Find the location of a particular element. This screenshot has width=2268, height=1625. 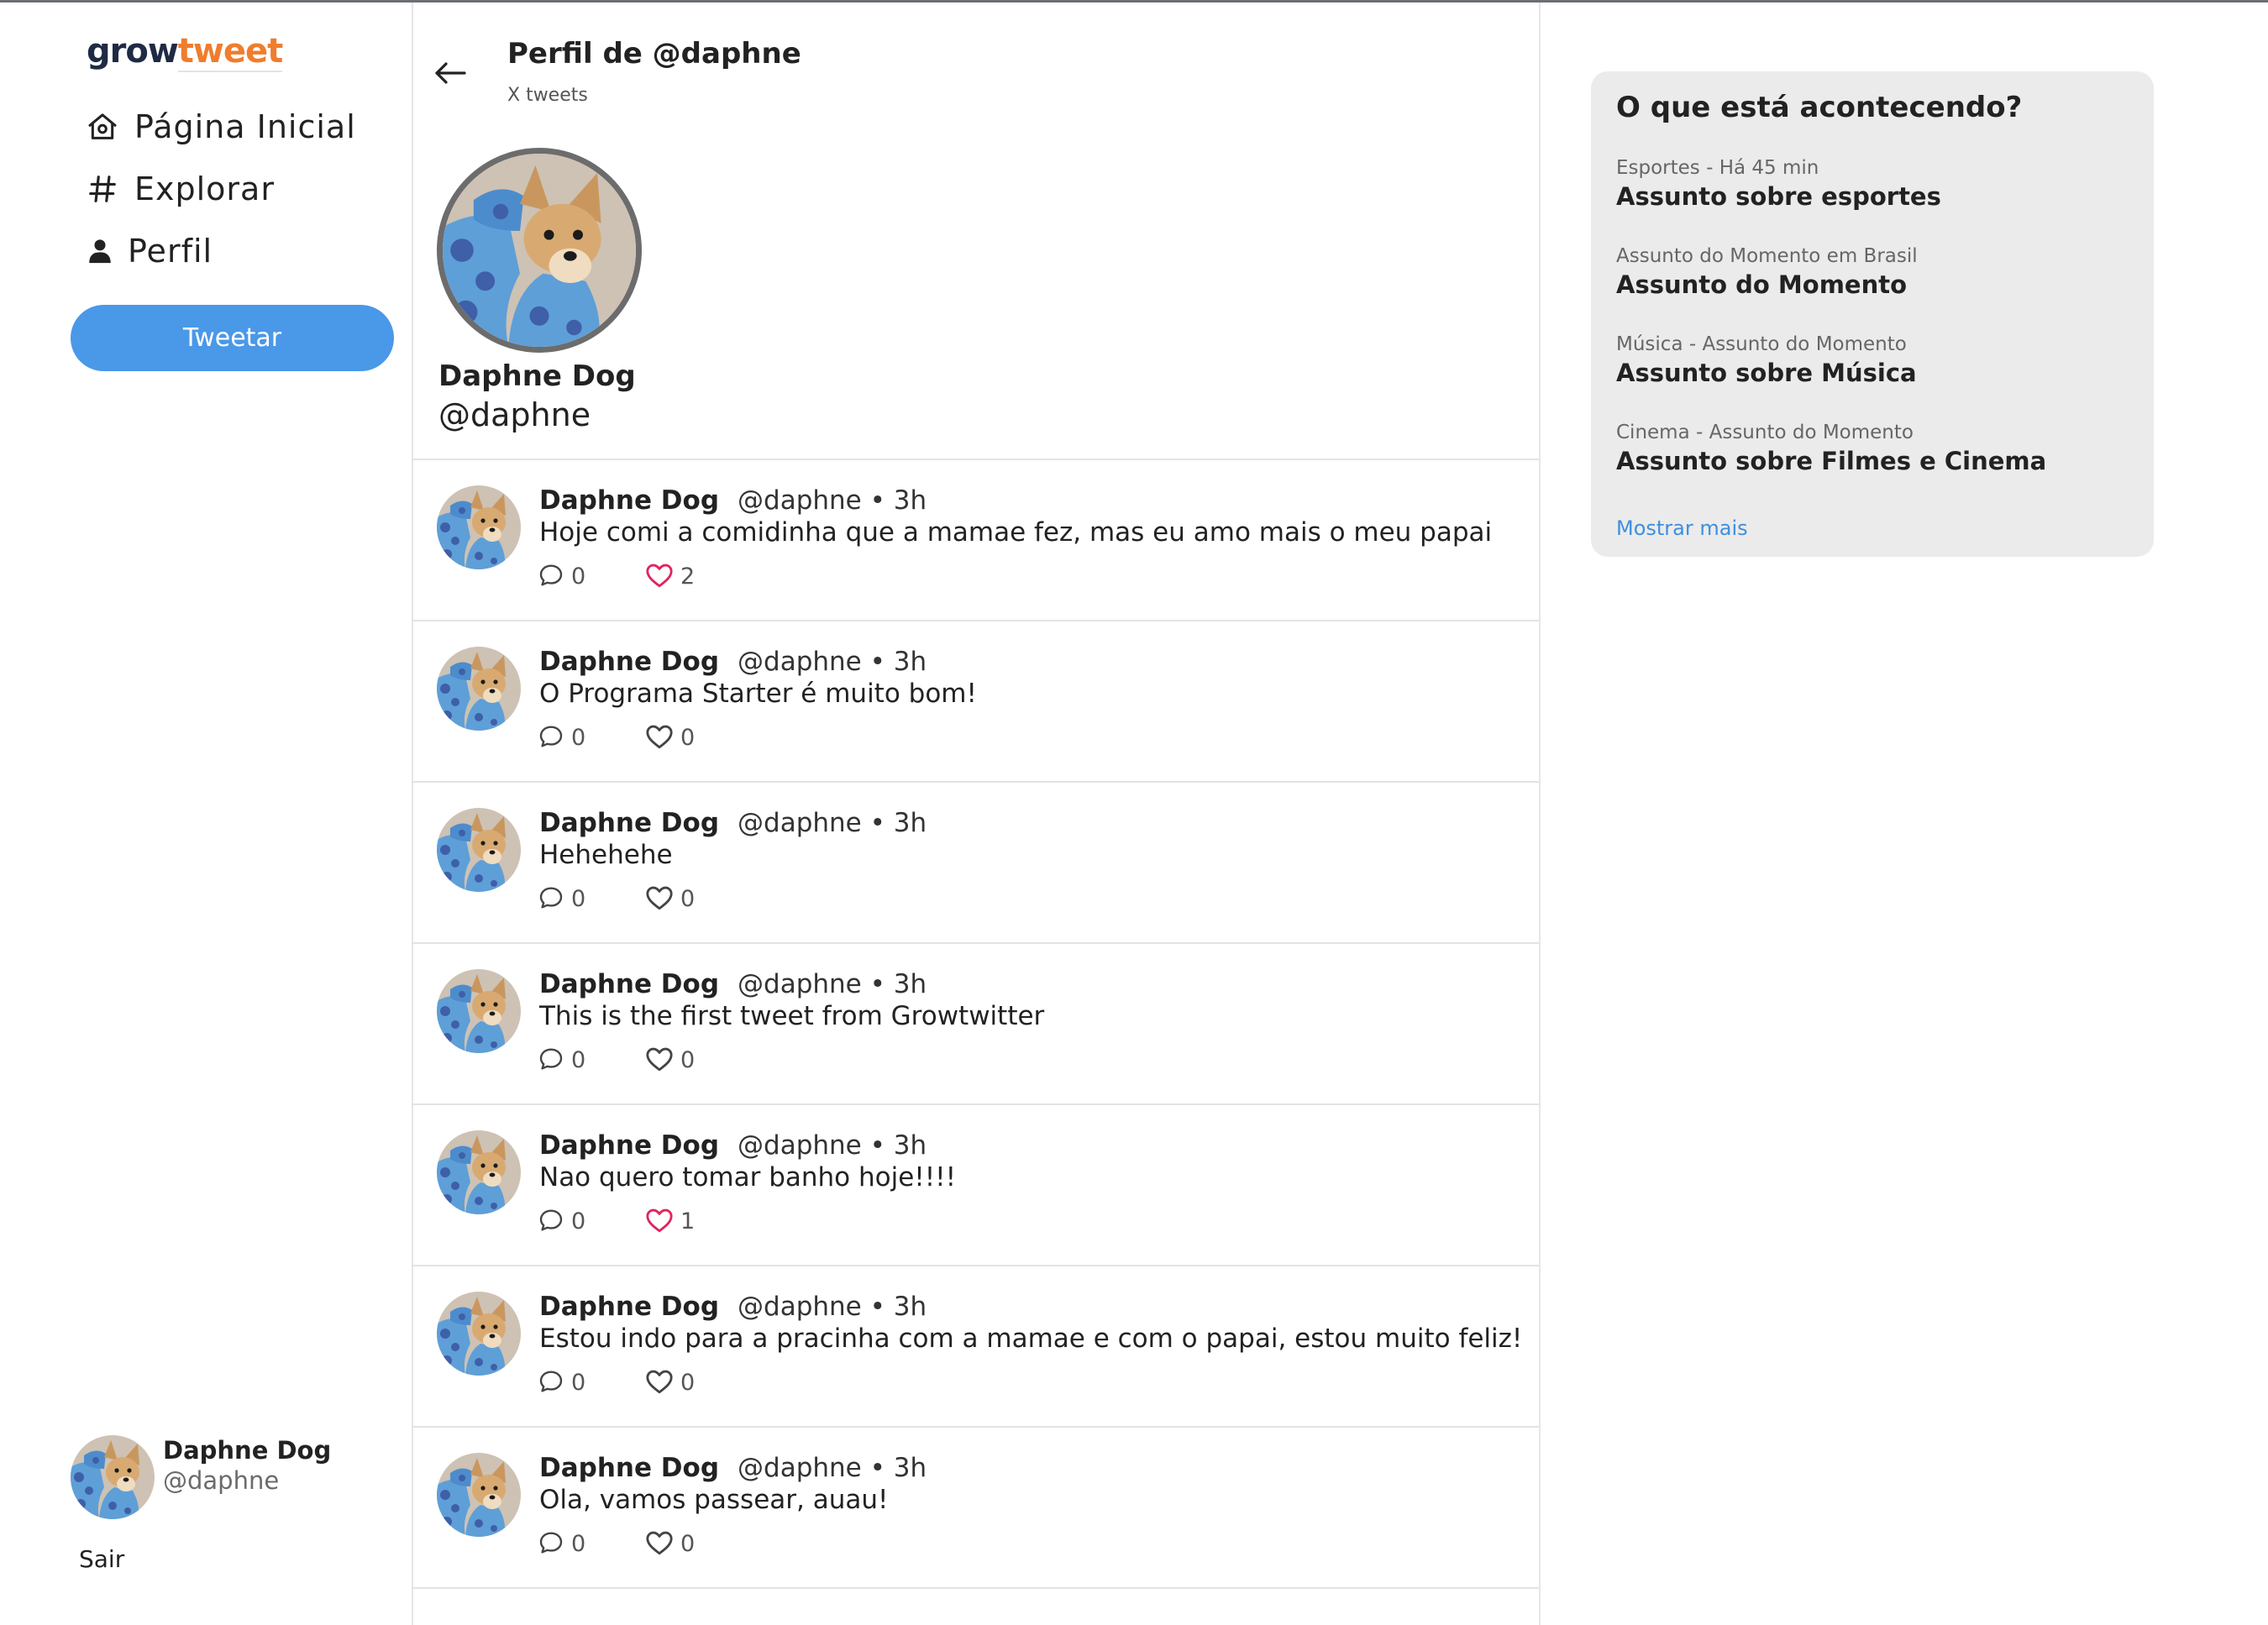

trend-topic: Assunto sobre Música is located at coordinates (1766, 373).